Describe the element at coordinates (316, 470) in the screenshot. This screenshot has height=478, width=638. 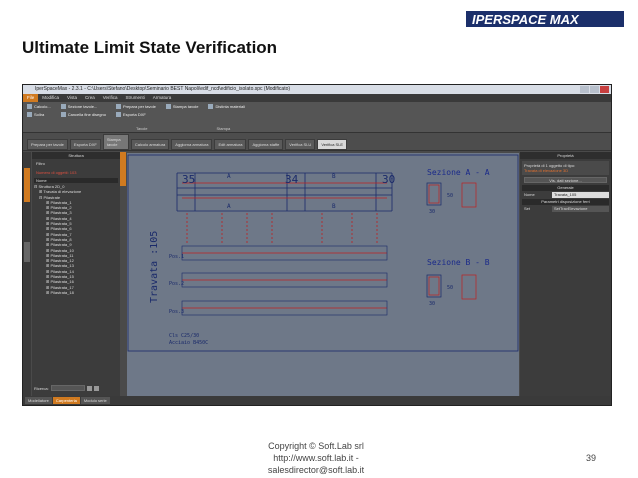
I see `email-link: salesdirector@soft.lab.it` at that location.